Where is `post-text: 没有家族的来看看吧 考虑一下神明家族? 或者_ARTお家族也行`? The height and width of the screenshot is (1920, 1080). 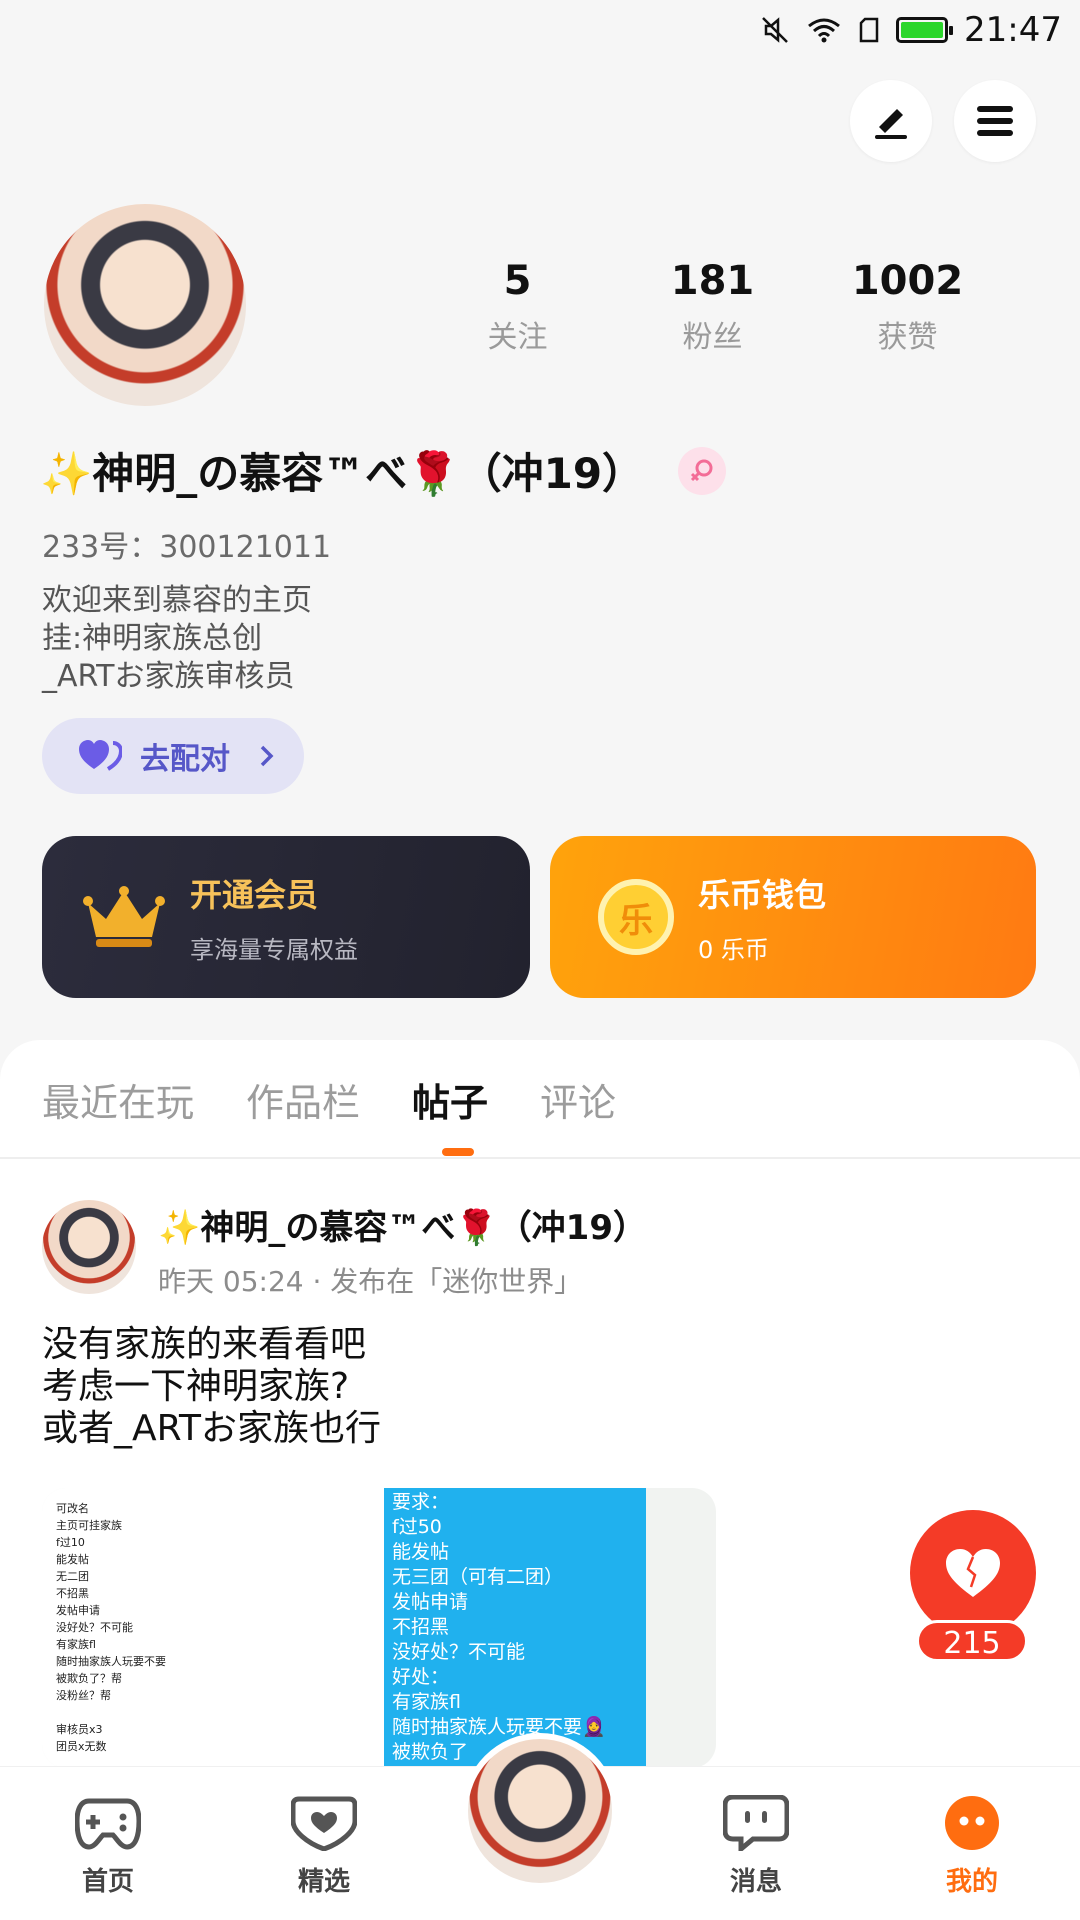
post-text: 没有家族的来看看吧 考虑一下神明家族? 或者_ARTお家族也行 is located at coordinates (211, 1387).